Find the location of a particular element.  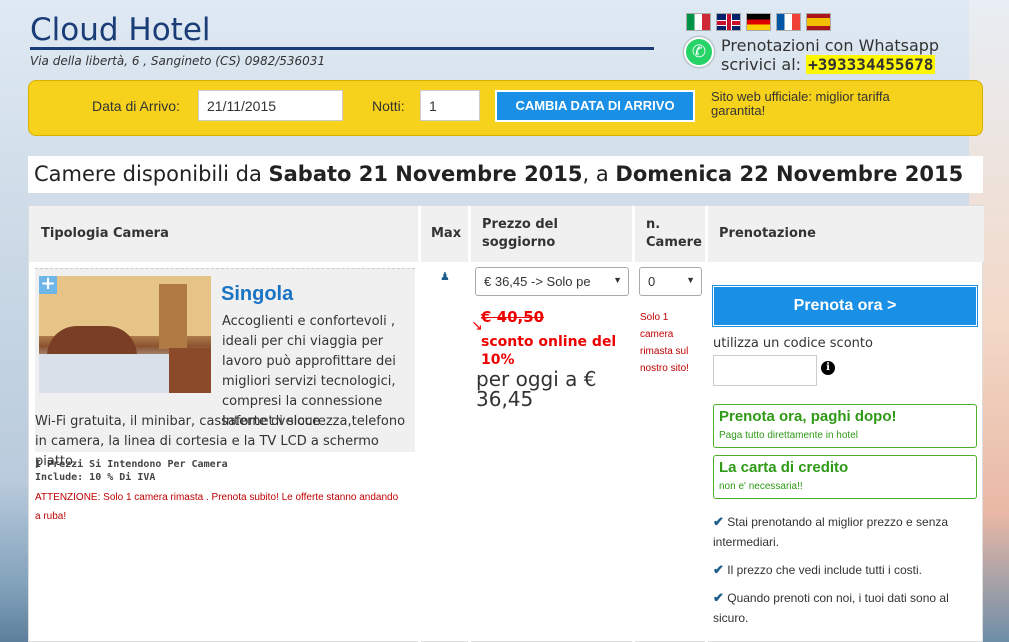

italian-flag-icon is located at coordinates (698, 22).